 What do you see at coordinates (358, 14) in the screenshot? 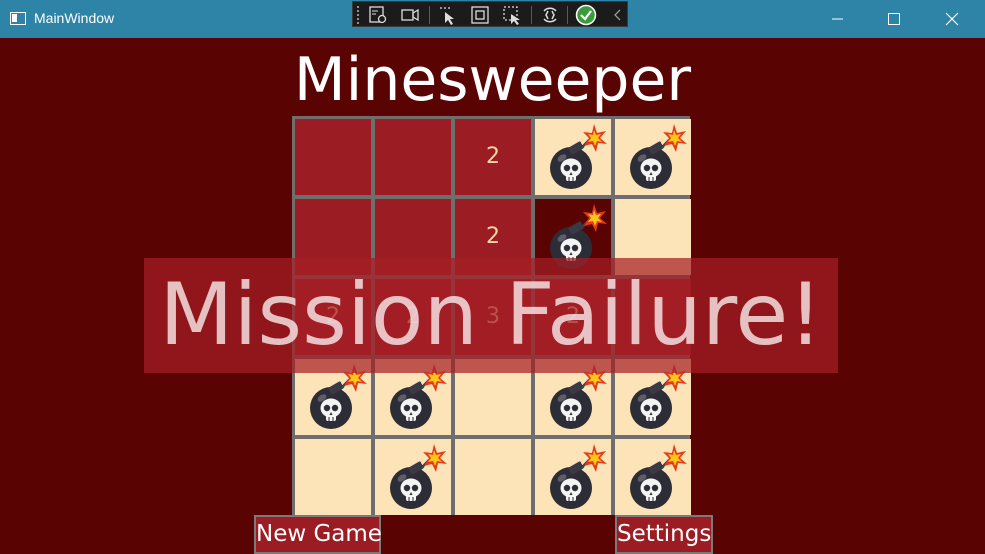
I see `toolbar-grip-icon` at bounding box center [358, 14].